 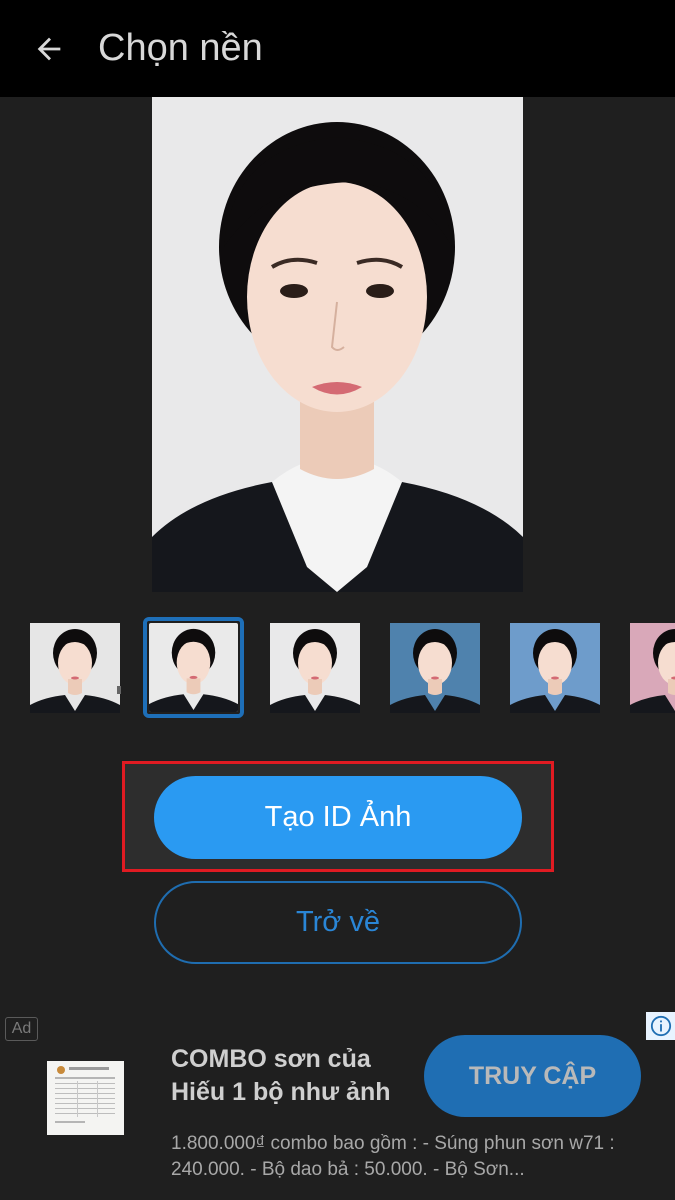 What do you see at coordinates (21, 1029) in the screenshot?
I see `ad-badge: Ad` at bounding box center [21, 1029].